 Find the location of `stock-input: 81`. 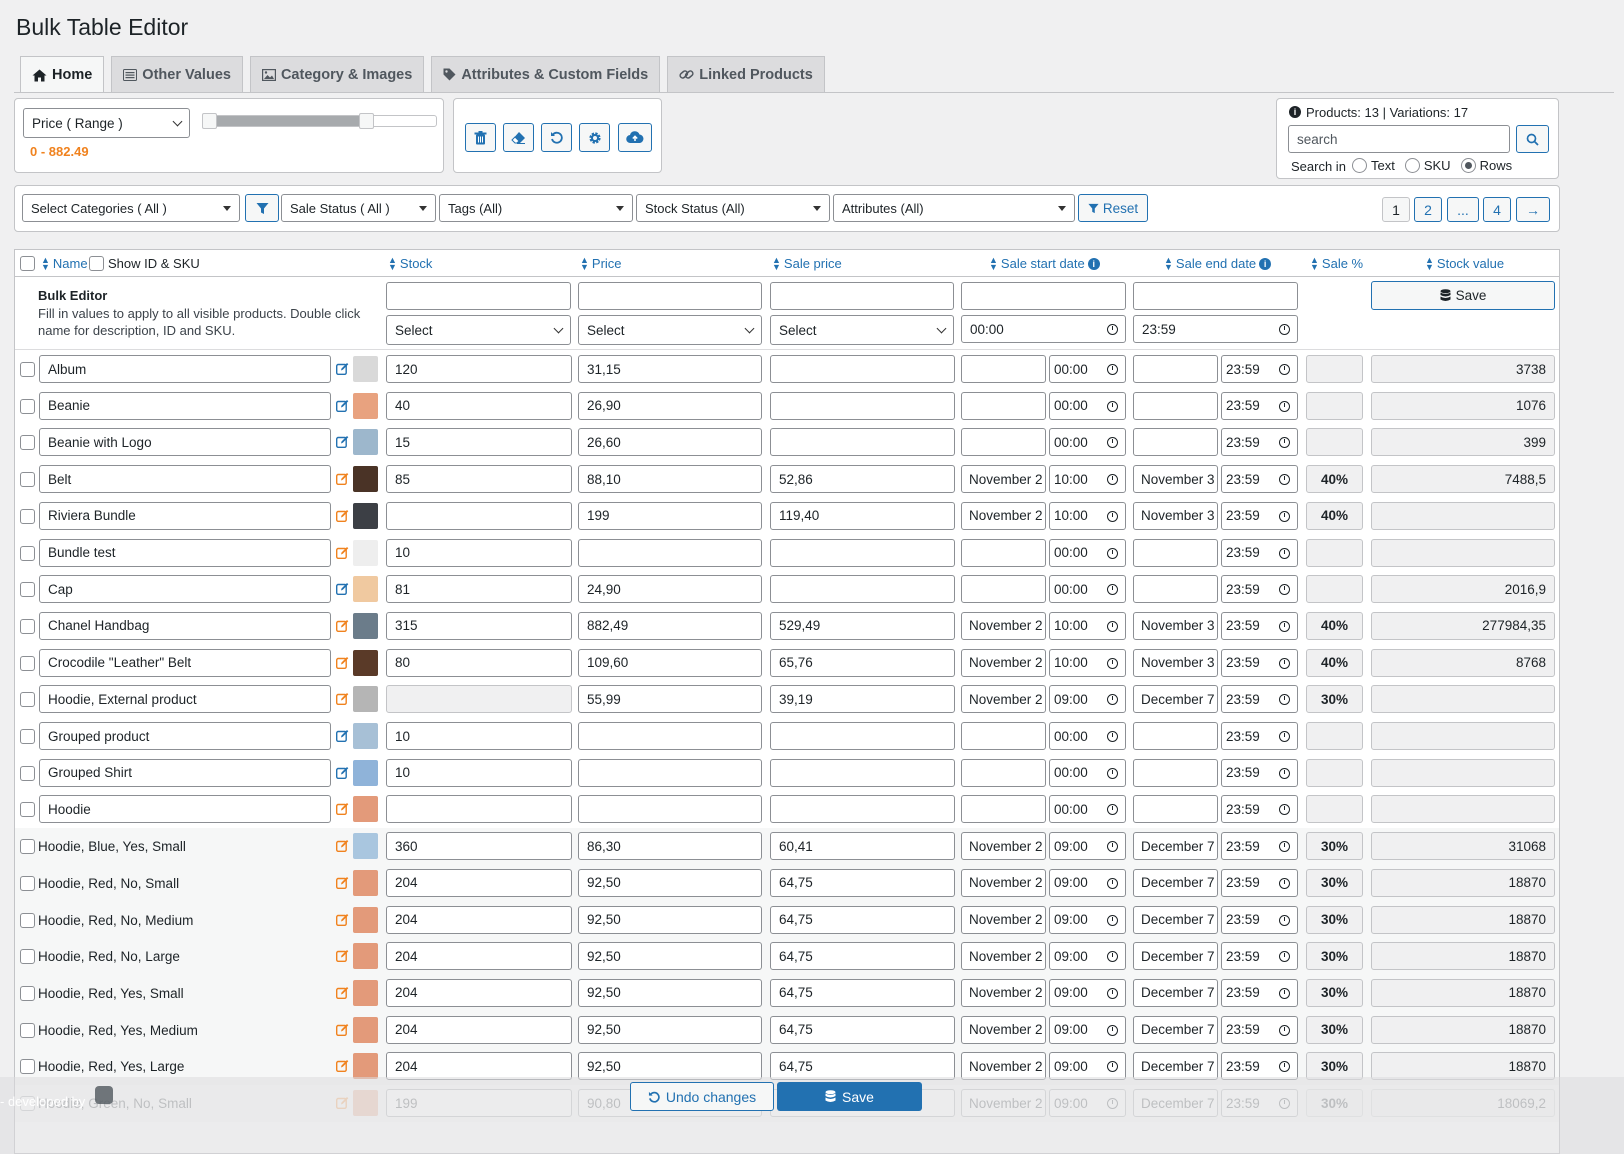

stock-input: 81 is located at coordinates (479, 589).